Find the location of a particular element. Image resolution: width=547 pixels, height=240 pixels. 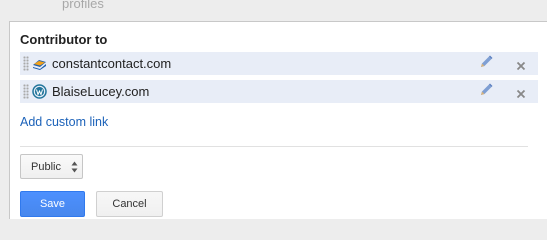

profiles-heading-fragment: profiles is located at coordinates (83, 5).